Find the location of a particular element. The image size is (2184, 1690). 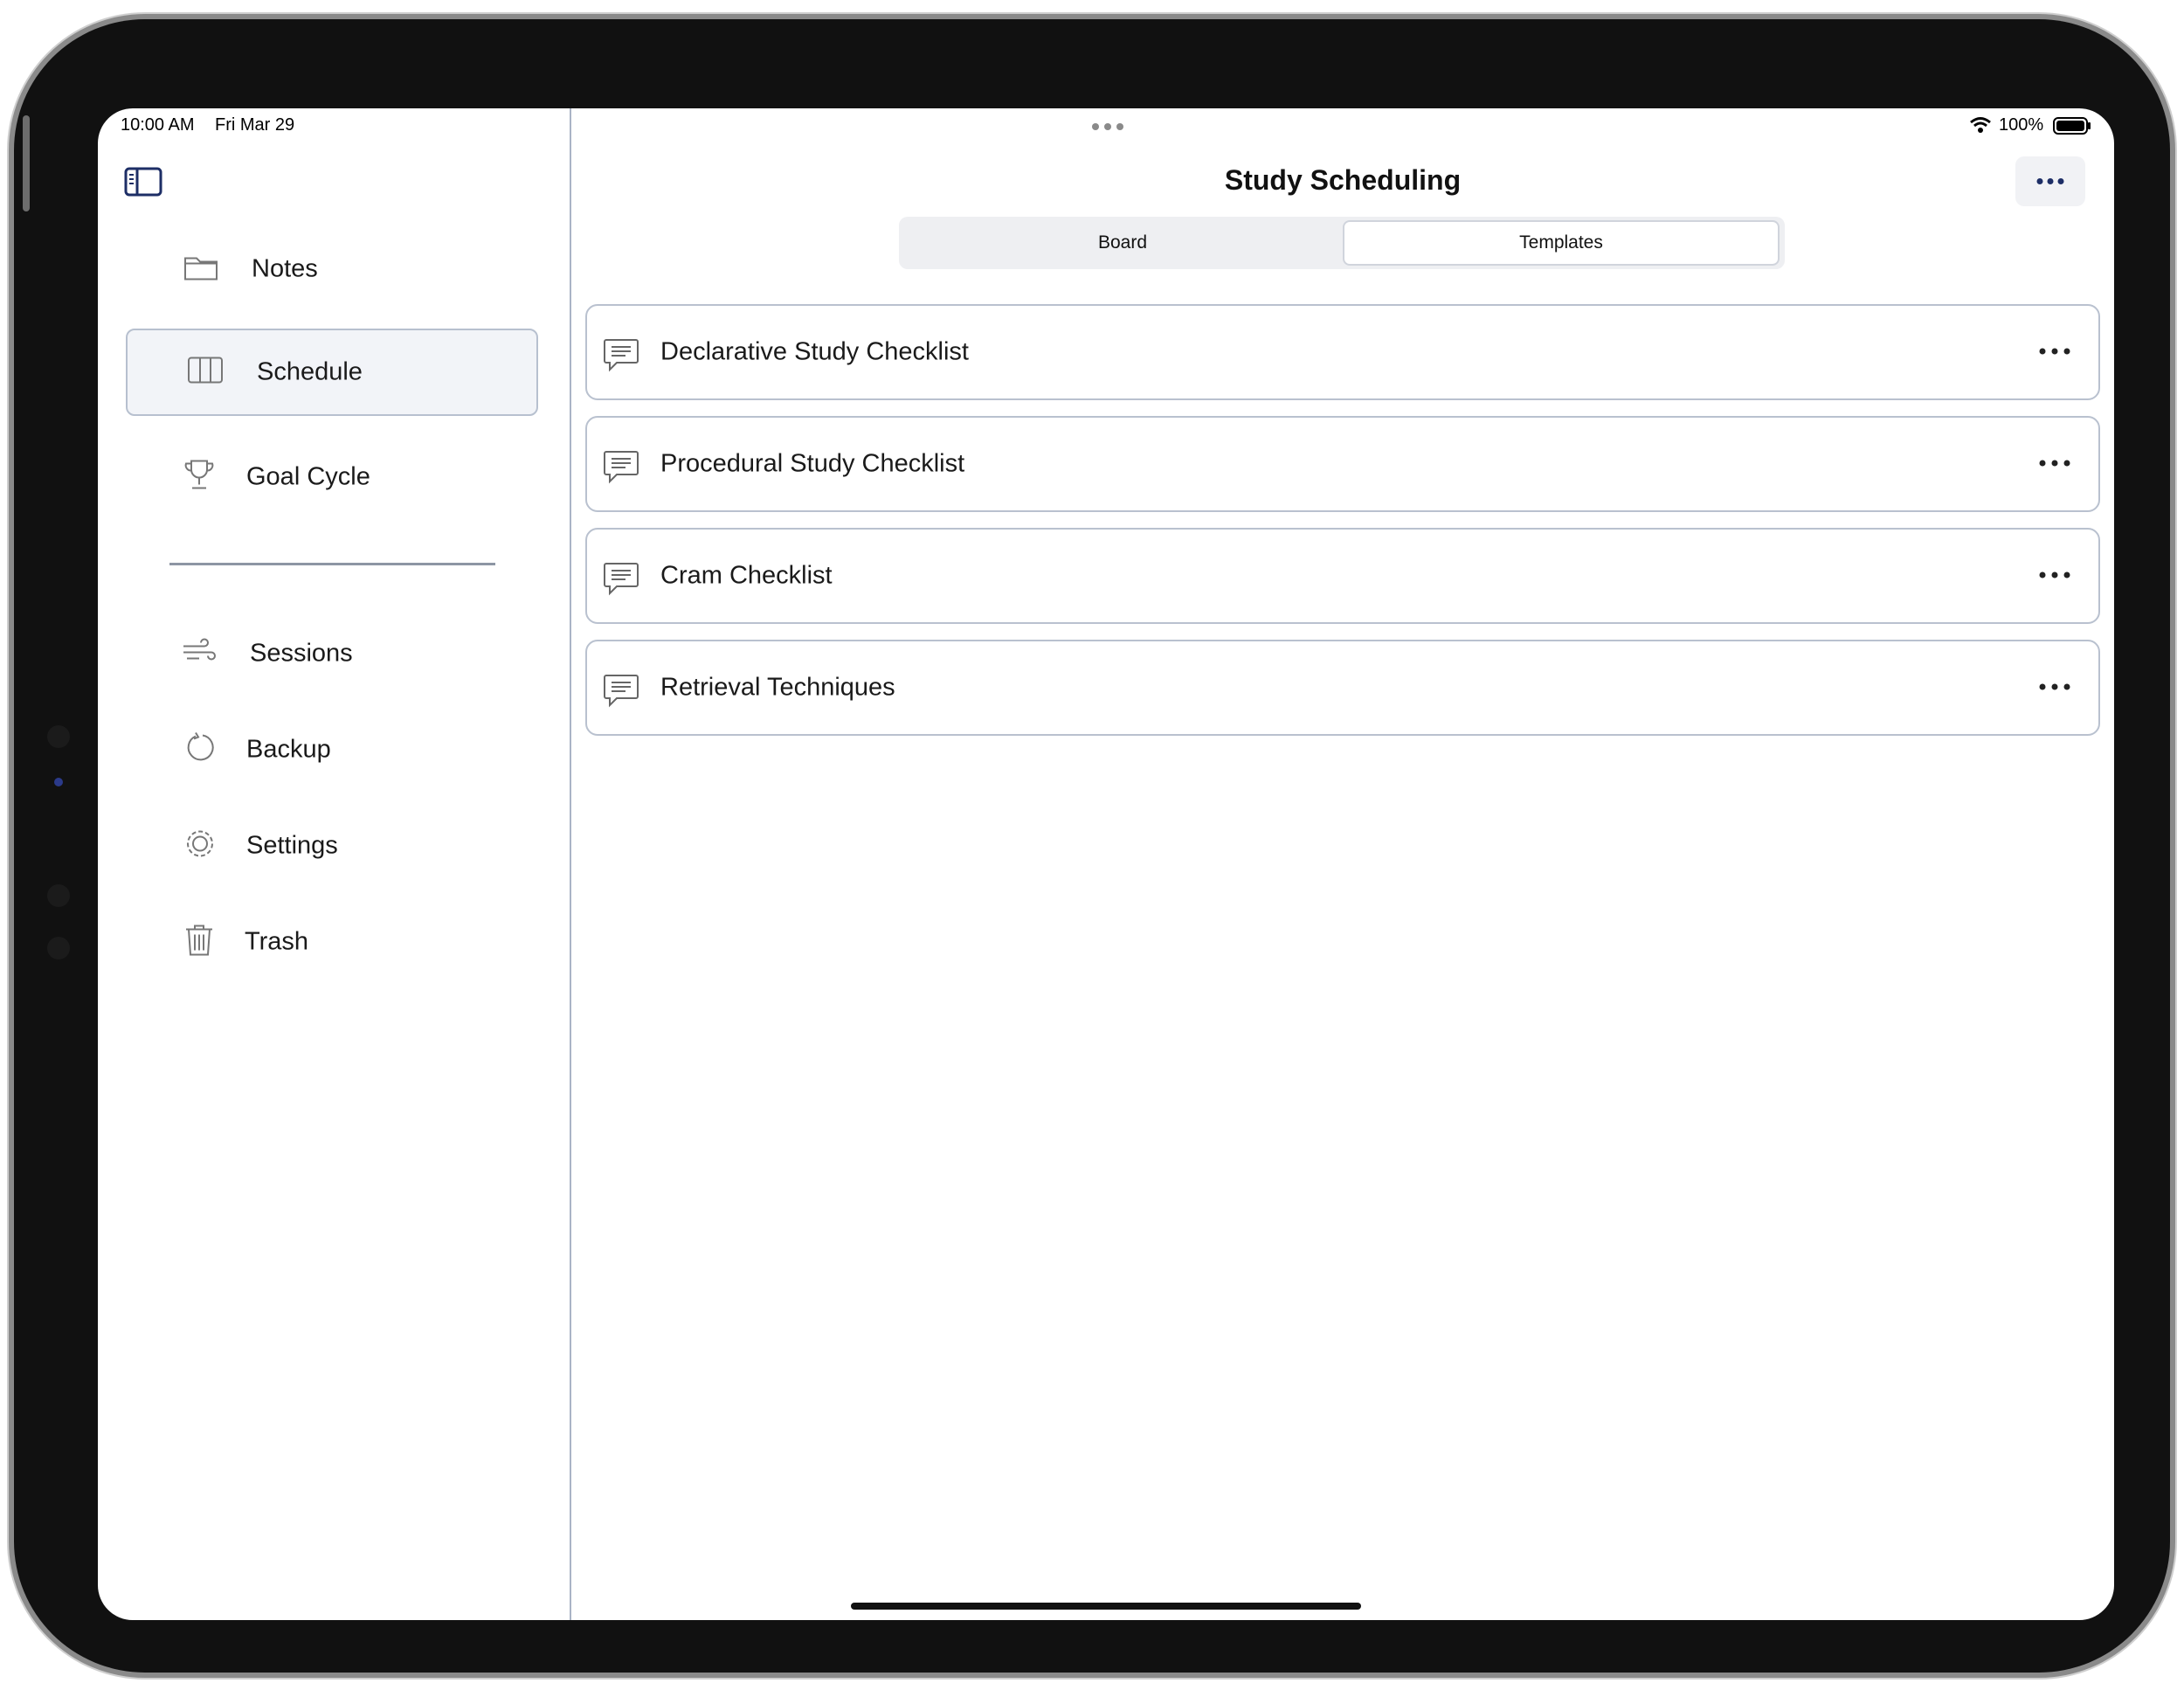

sidebar-item-label: Schedule is located at coordinates (310, 371).